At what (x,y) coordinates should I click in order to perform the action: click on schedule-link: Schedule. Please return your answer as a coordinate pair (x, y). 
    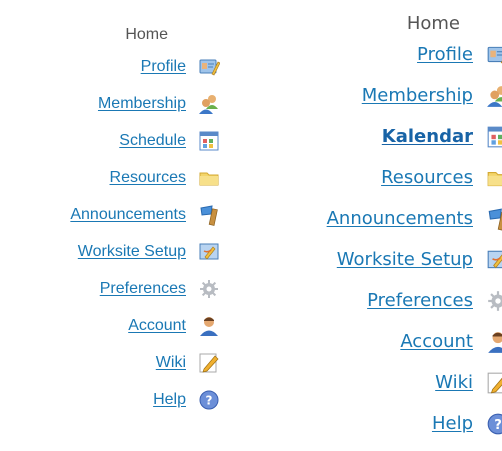
    Looking at the image, I should click on (152, 141).